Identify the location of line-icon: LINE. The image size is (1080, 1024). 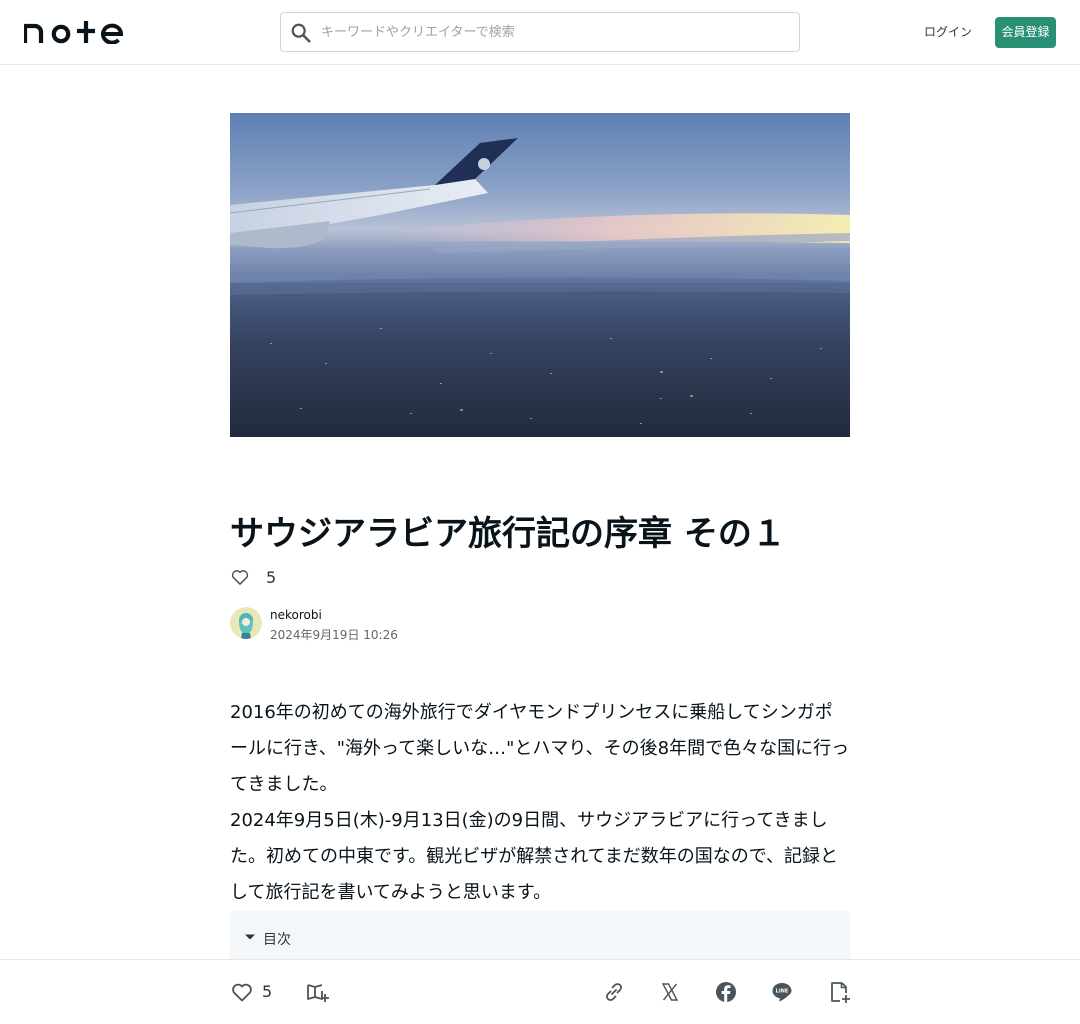
(782, 992).